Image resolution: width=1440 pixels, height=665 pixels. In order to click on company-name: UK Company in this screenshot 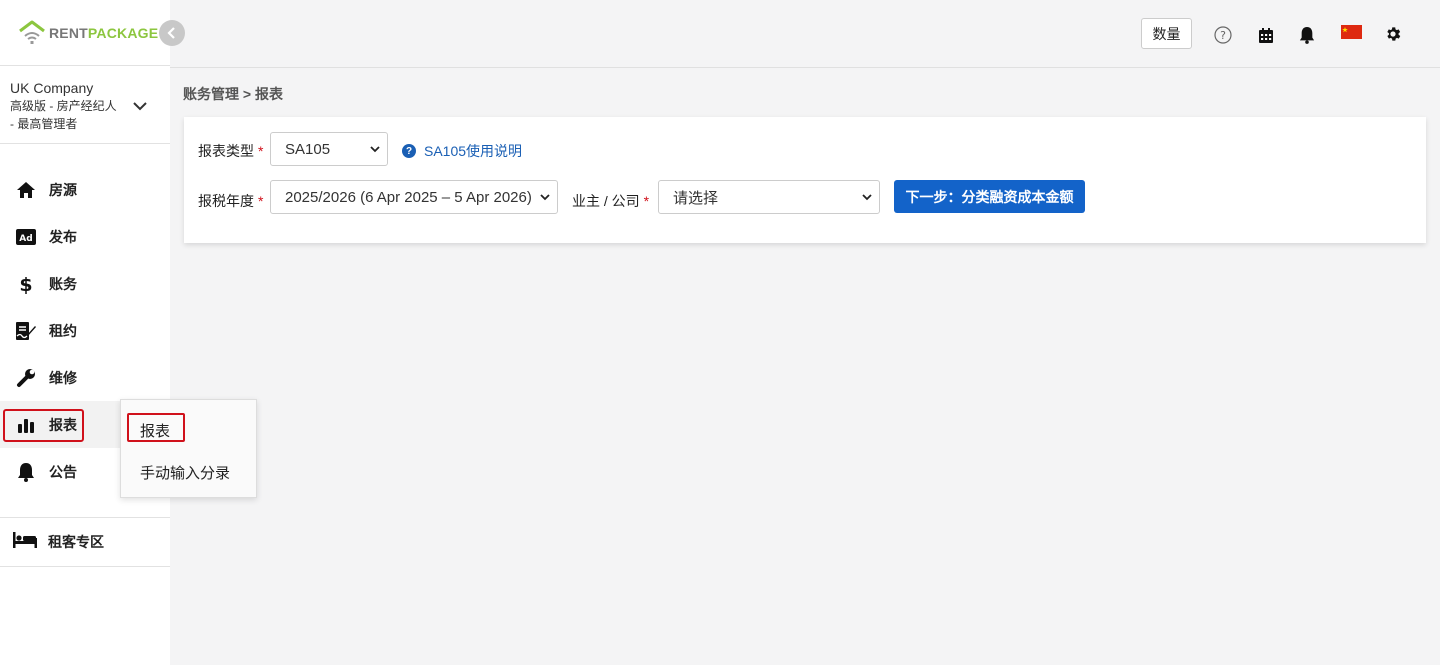, I will do `click(52, 88)`.